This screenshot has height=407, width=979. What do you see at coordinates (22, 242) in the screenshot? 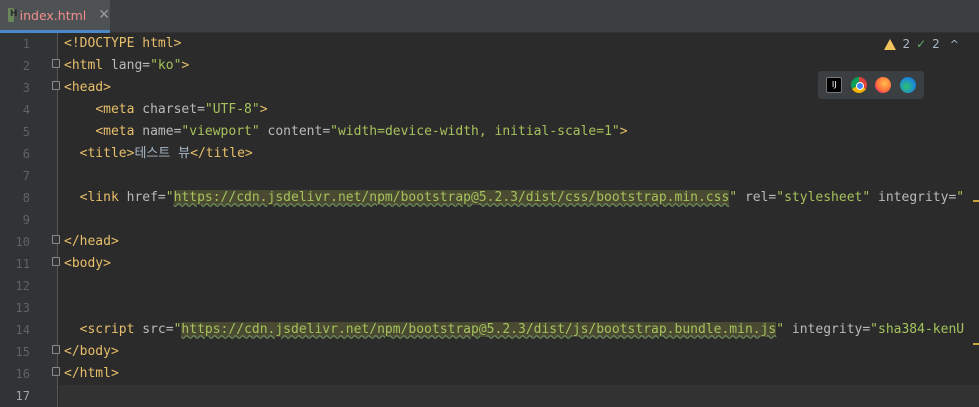
I see `line-number: 10` at bounding box center [22, 242].